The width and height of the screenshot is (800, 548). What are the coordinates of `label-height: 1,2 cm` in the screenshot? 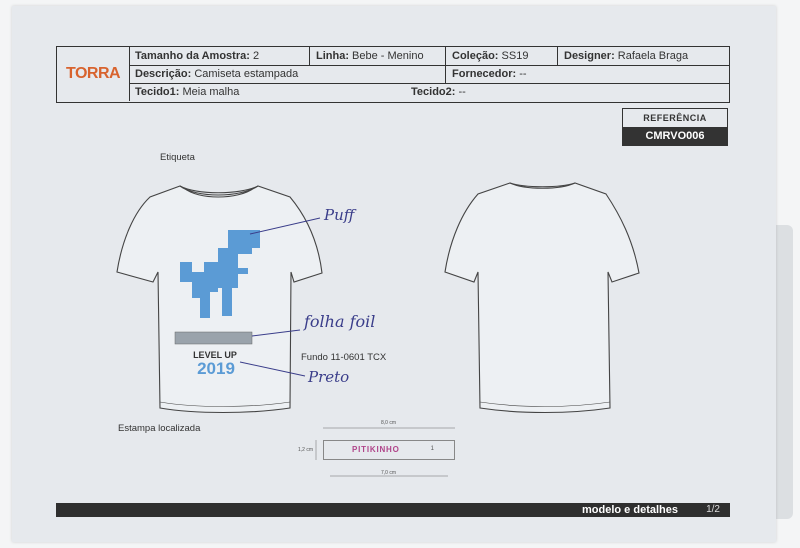 It's located at (306, 450).